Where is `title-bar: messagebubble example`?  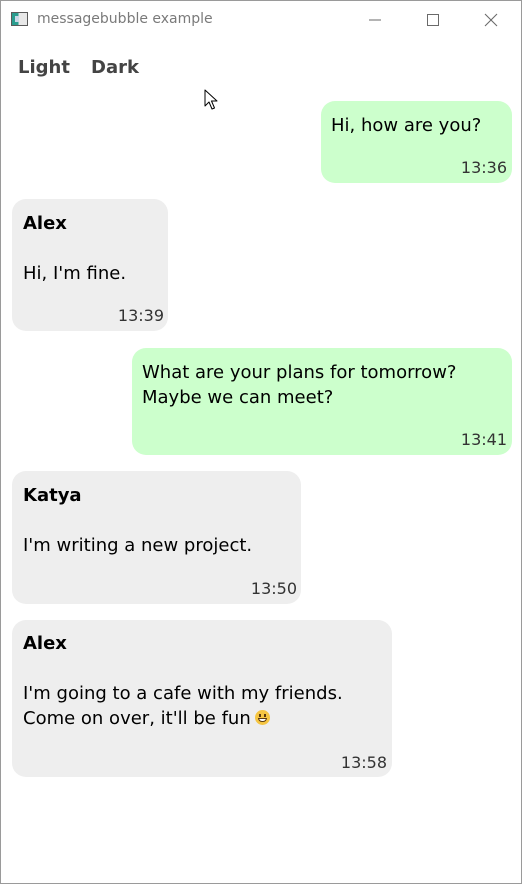
title-bar: messagebubble example is located at coordinates (261, 20).